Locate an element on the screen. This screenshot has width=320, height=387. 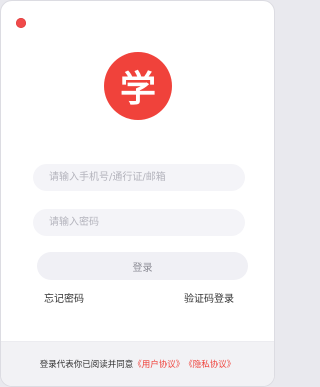
login-button-label: 登录 is located at coordinates (142, 268).